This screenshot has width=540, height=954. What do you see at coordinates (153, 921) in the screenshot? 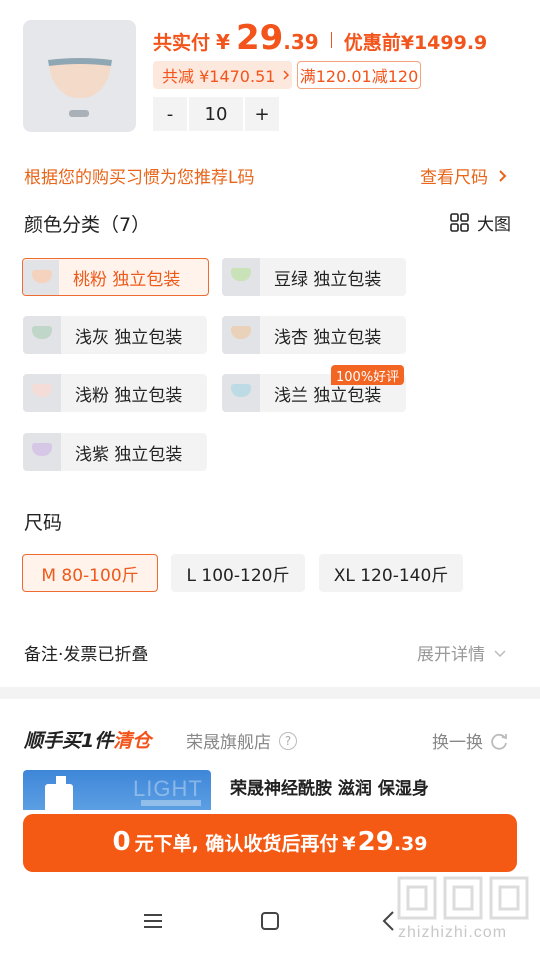
I see `menu-icon` at bounding box center [153, 921].